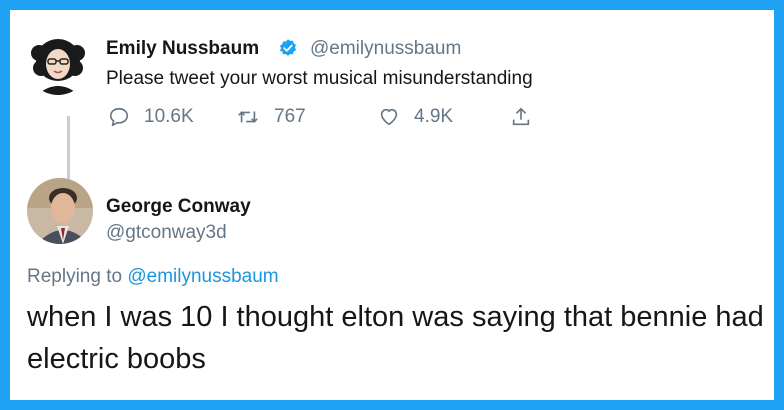 Image resolution: width=784 pixels, height=410 pixels. I want to click on george-avatar, so click(60, 211).